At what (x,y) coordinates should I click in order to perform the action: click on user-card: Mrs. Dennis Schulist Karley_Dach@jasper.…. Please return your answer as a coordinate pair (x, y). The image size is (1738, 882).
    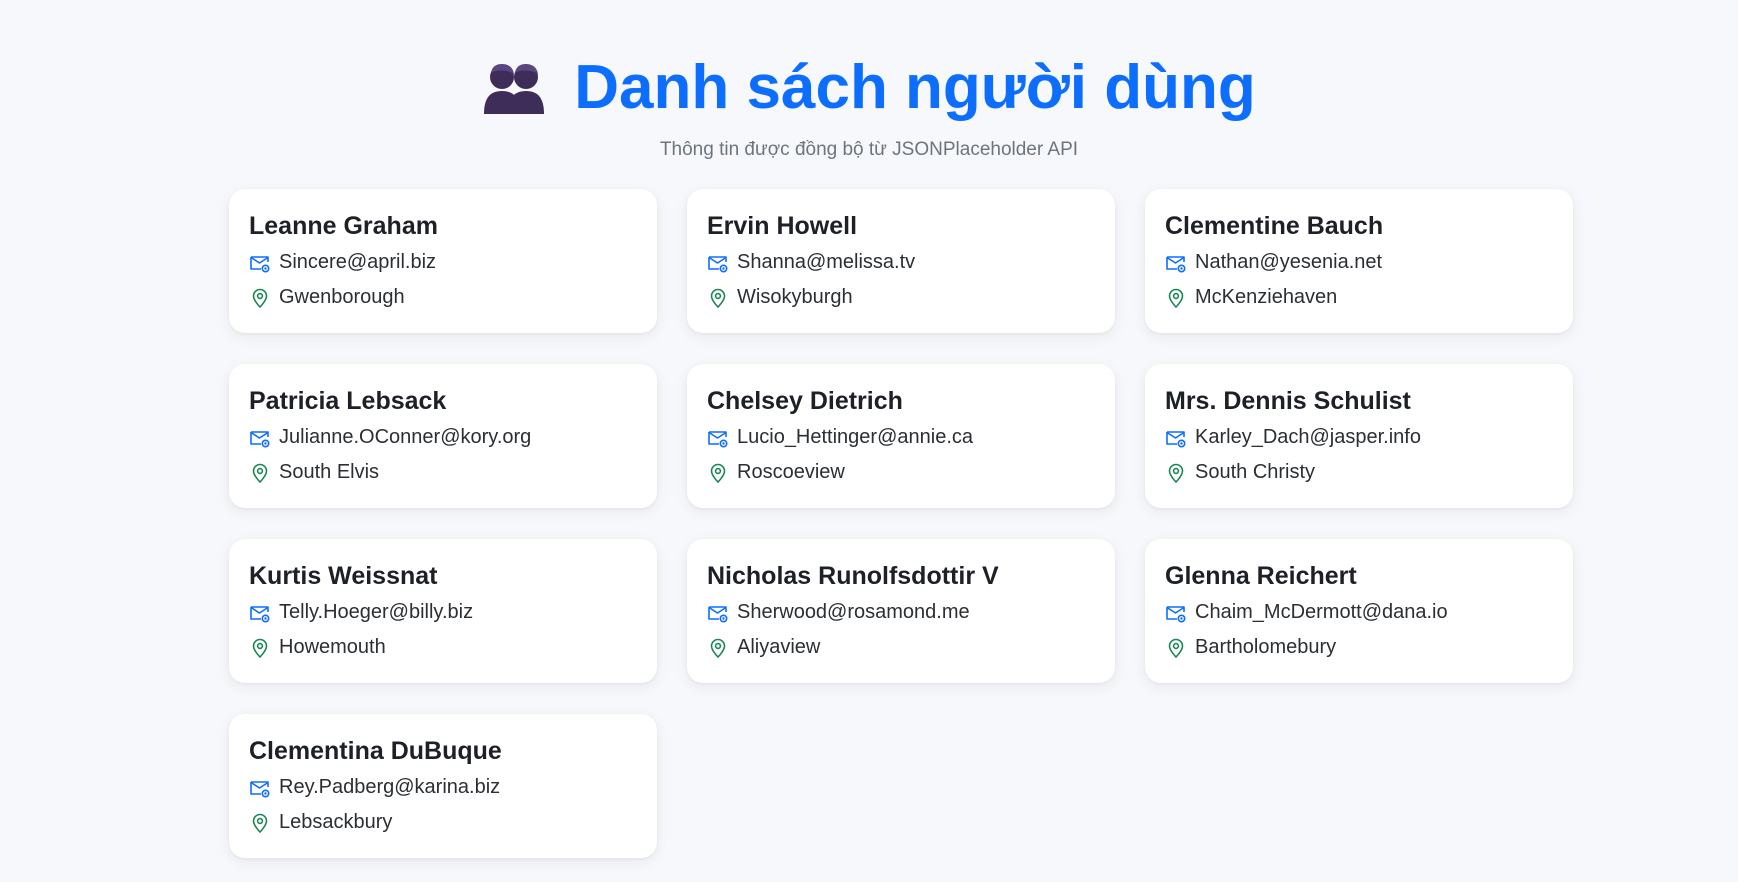
    Looking at the image, I should click on (1359, 436).